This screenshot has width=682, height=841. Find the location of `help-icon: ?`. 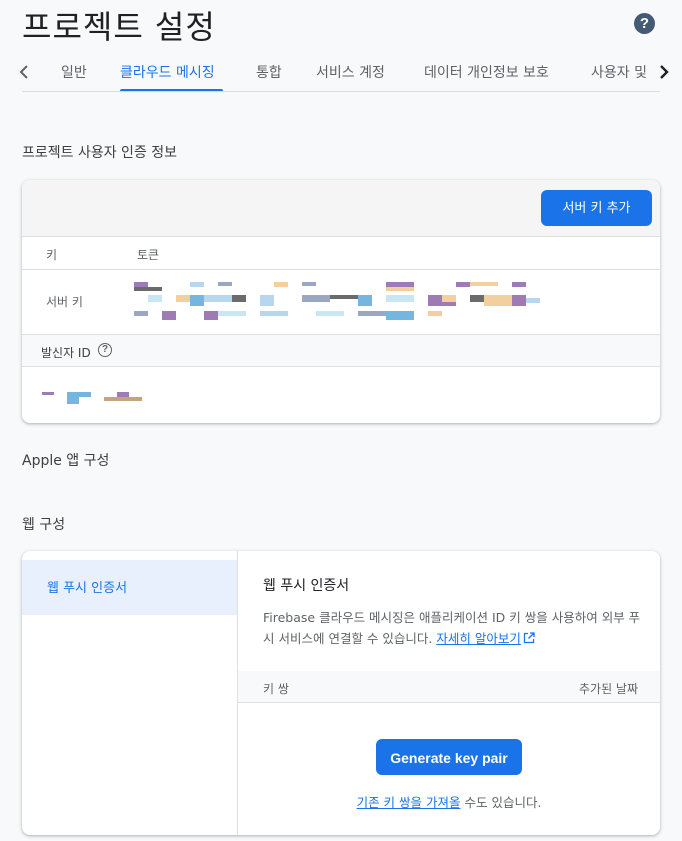

help-icon: ? is located at coordinates (644, 23).